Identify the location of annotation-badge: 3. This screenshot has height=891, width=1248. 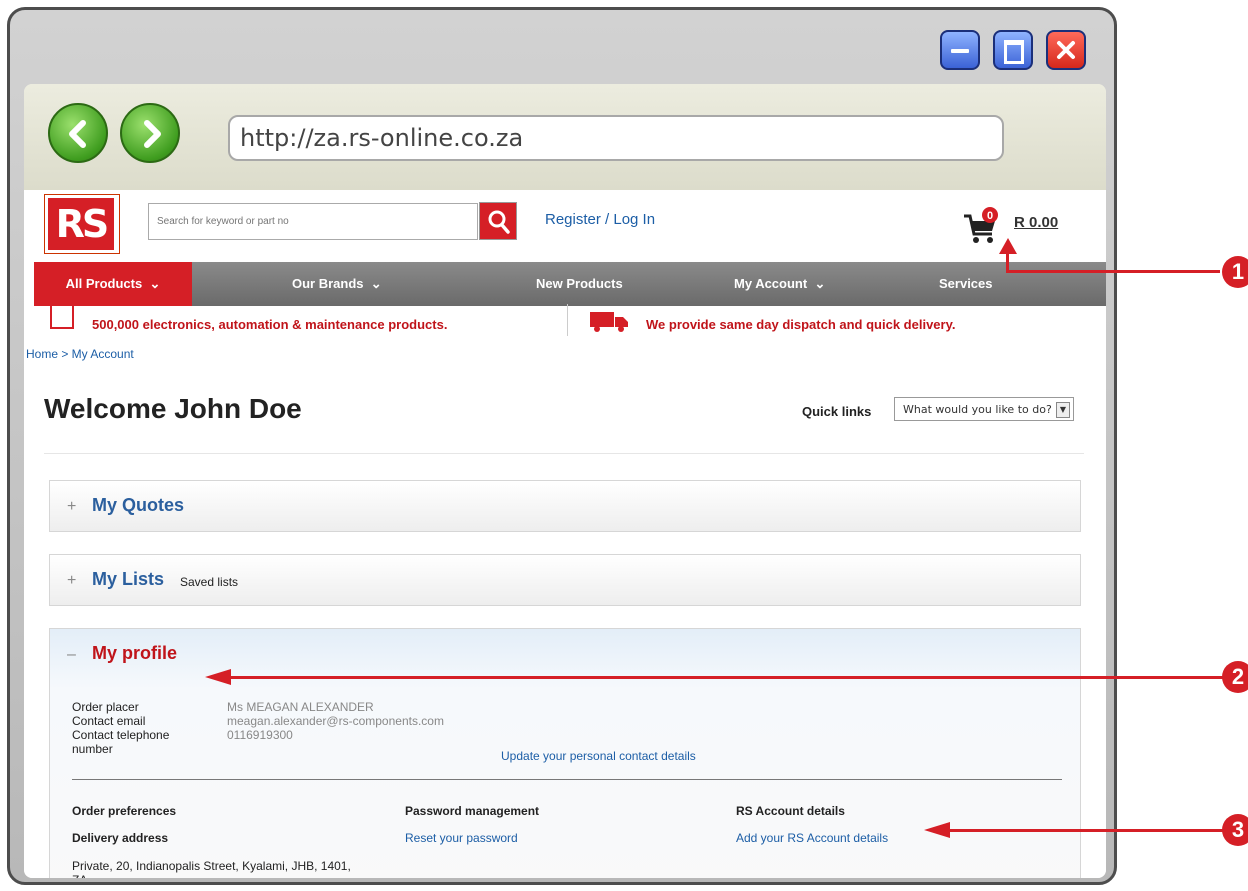
(1235, 830).